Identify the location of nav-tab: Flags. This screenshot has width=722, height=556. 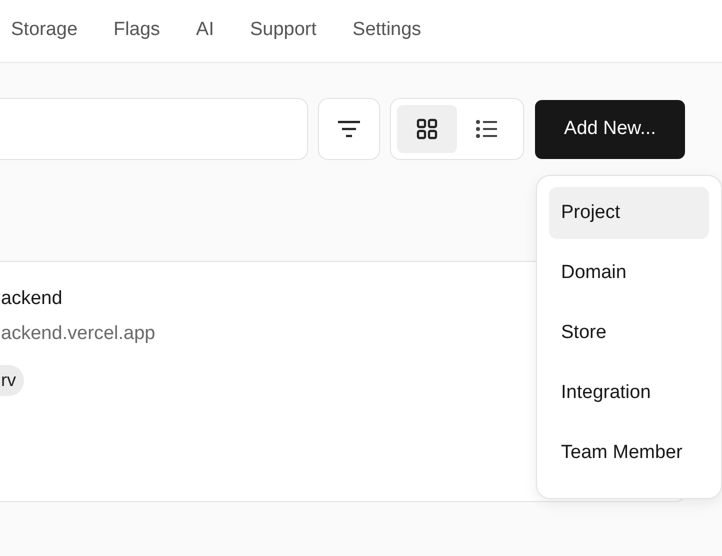
(137, 31).